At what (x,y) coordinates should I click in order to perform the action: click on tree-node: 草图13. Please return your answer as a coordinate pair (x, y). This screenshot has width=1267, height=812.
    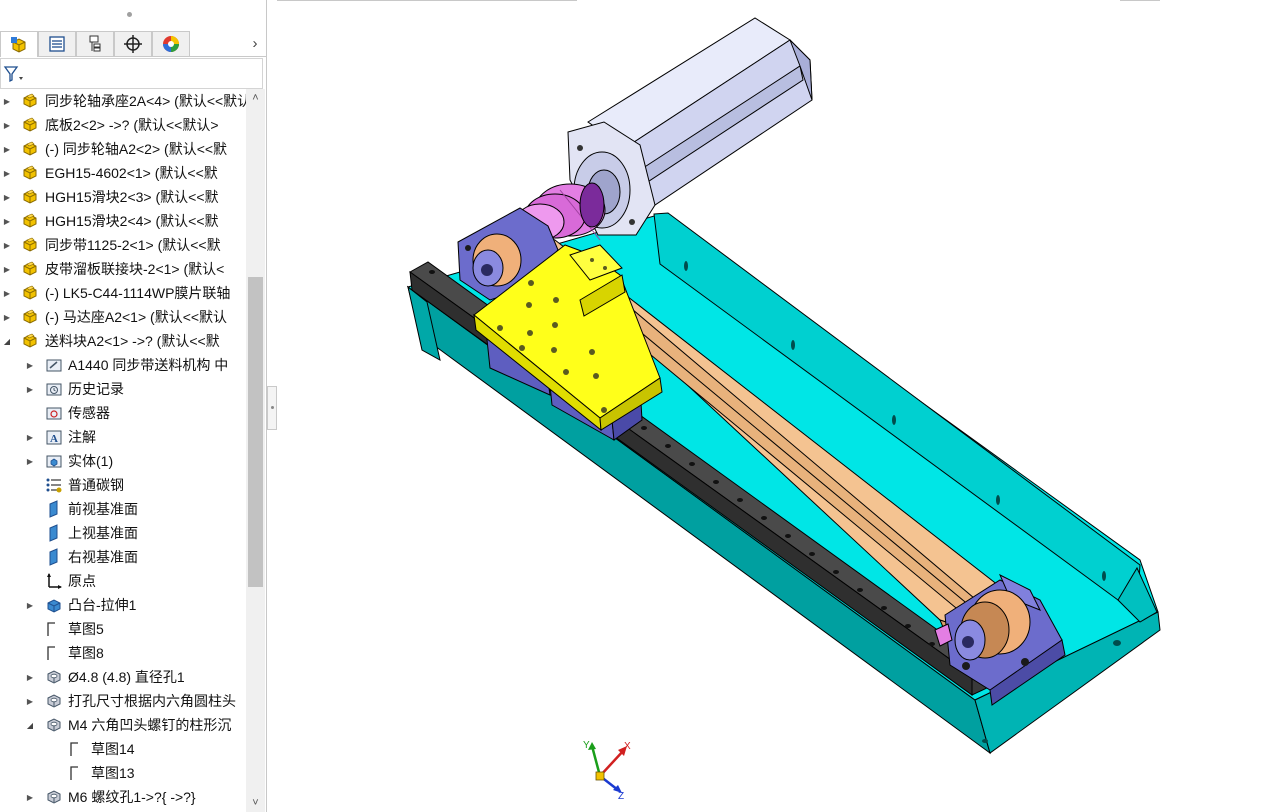
    Looking at the image, I should click on (123, 773).